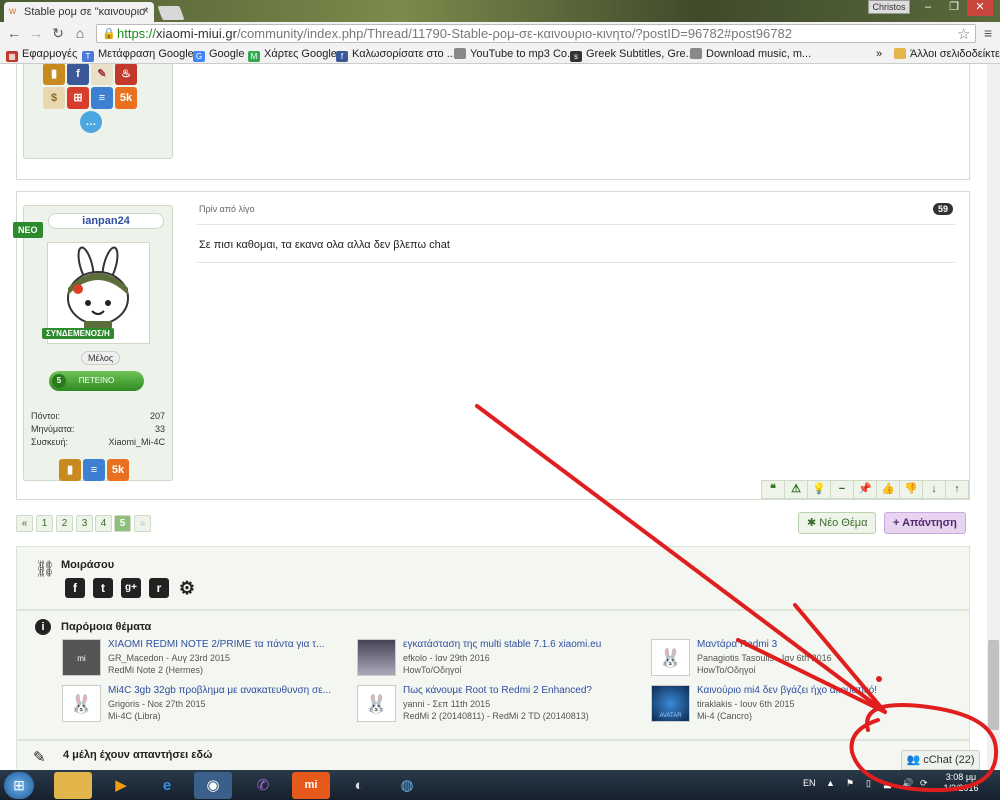  Describe the element at coordinates (915, 760) in the screenshot. I see `users-icon: 👥` at that location.